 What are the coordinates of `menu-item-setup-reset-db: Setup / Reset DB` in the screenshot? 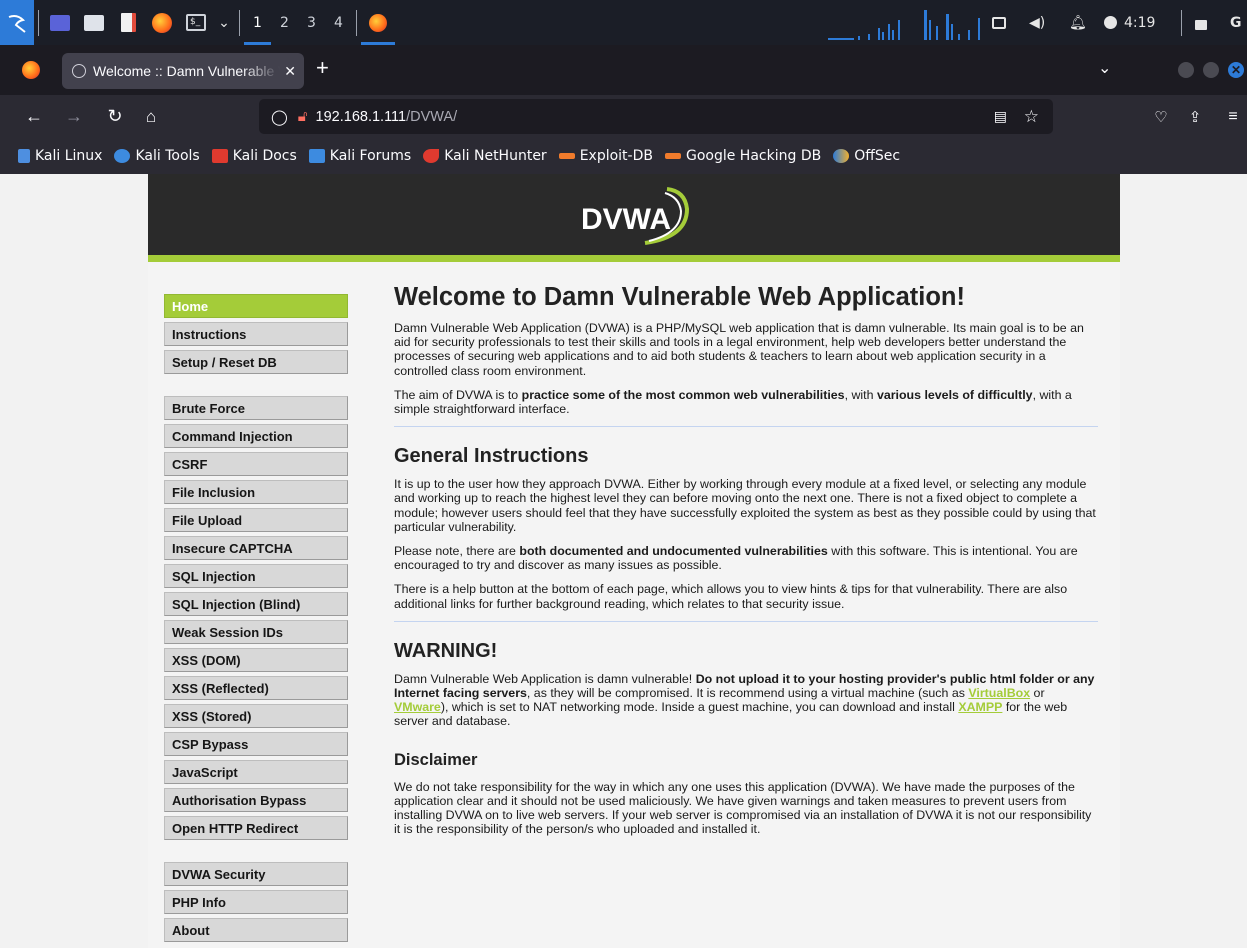 It's located at (256, 362).